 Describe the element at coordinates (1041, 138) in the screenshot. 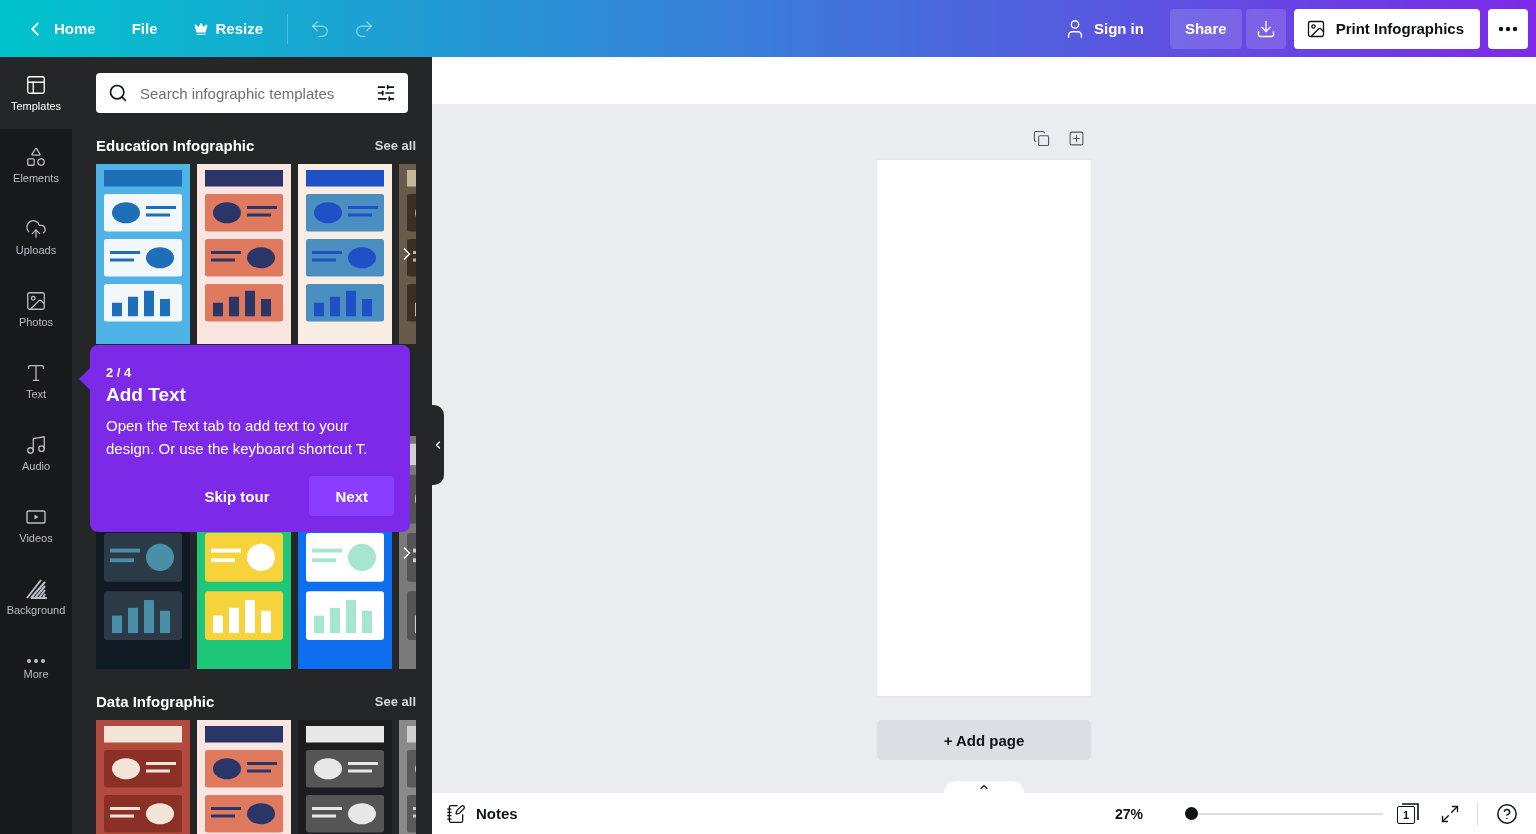

I see `duplicate-page-icon` at that location.